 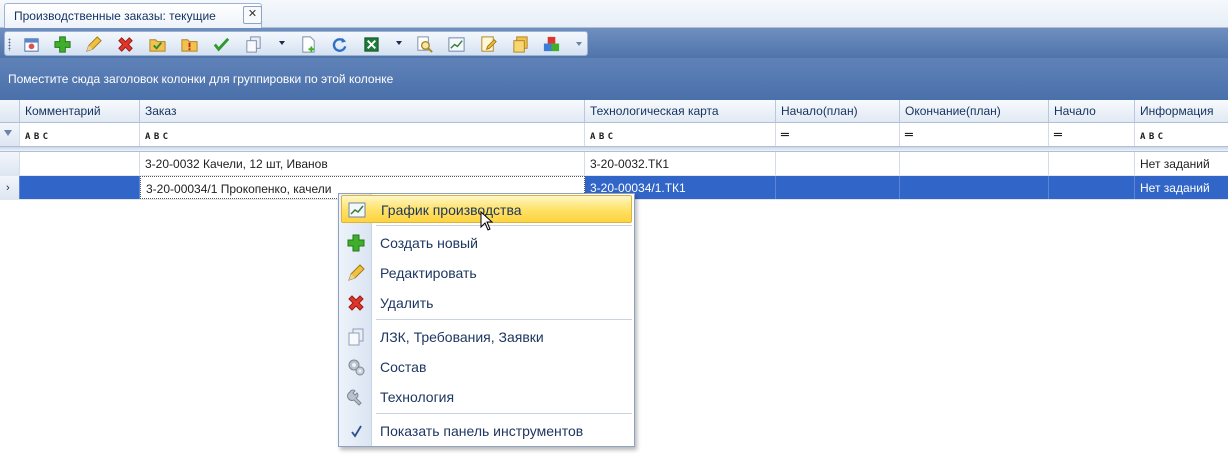 I want to click on cell-techcard: 3-20-0032.ТК1, so click(x=680, y=163).